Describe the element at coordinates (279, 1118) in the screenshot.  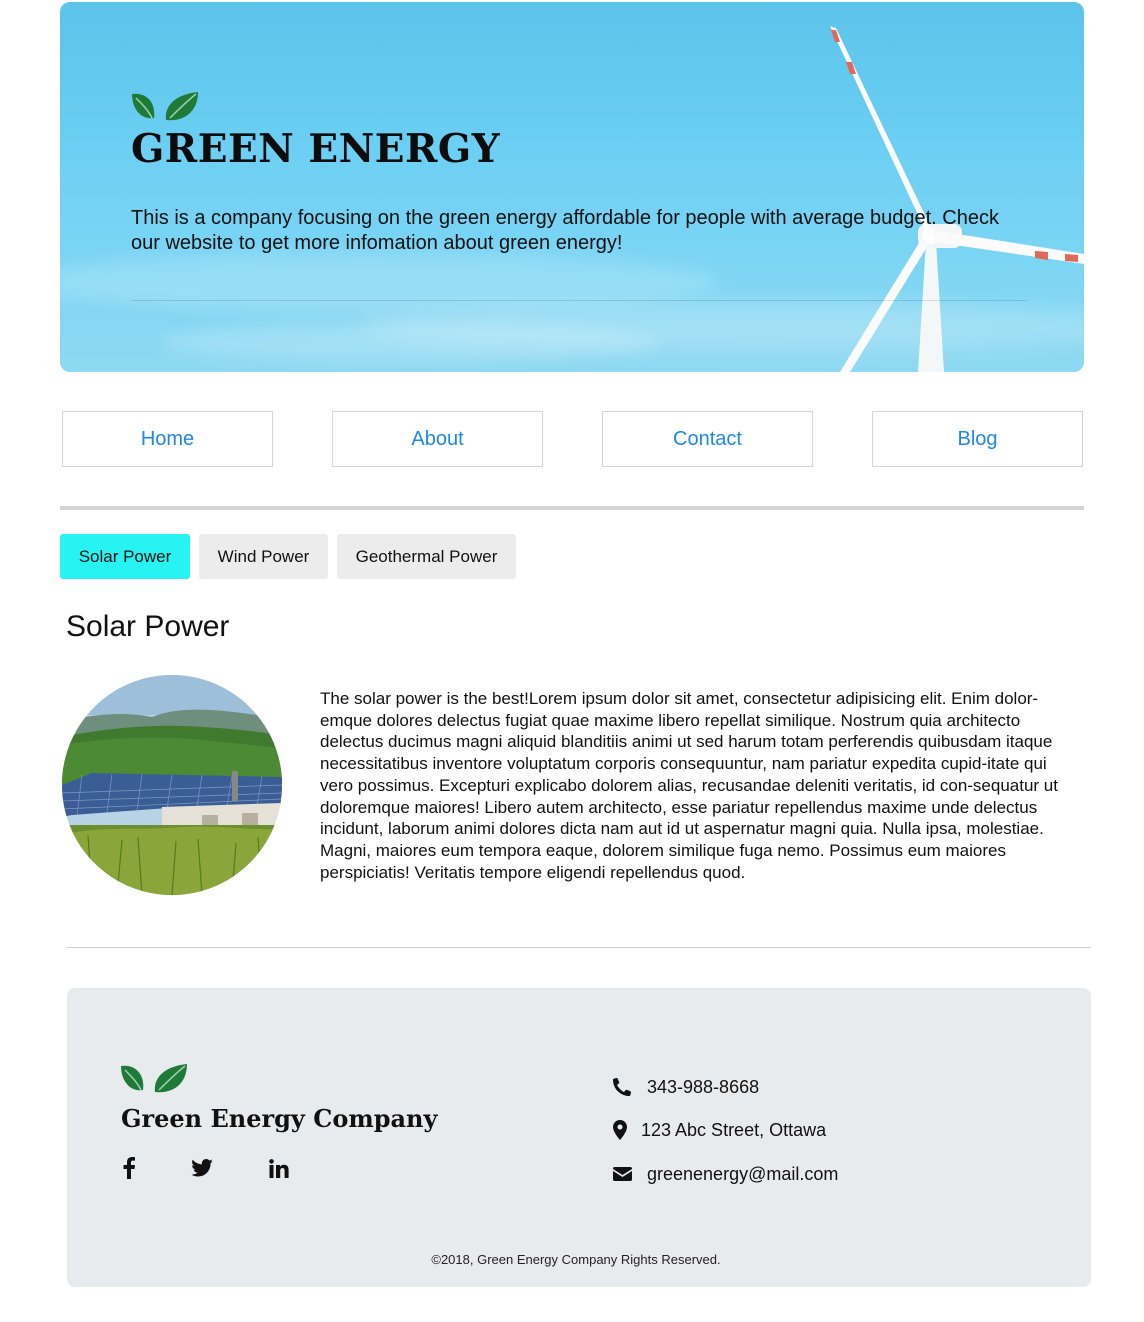
I see `company-name: Green Energy Company` at that location.